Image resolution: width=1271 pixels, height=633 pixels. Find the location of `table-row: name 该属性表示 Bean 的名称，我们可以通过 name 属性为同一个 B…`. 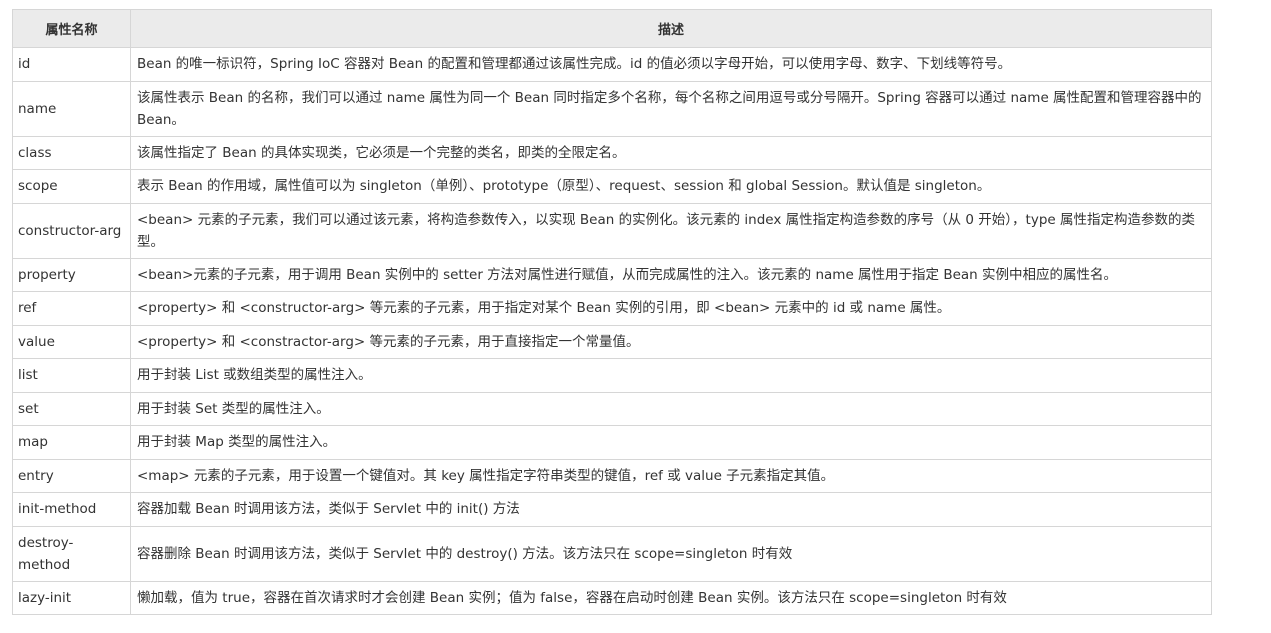

table-row: name 该属性表示 Bean 的名称，我们可以通过 name 属性为同一个 B… is located at coordinates (612, 108).